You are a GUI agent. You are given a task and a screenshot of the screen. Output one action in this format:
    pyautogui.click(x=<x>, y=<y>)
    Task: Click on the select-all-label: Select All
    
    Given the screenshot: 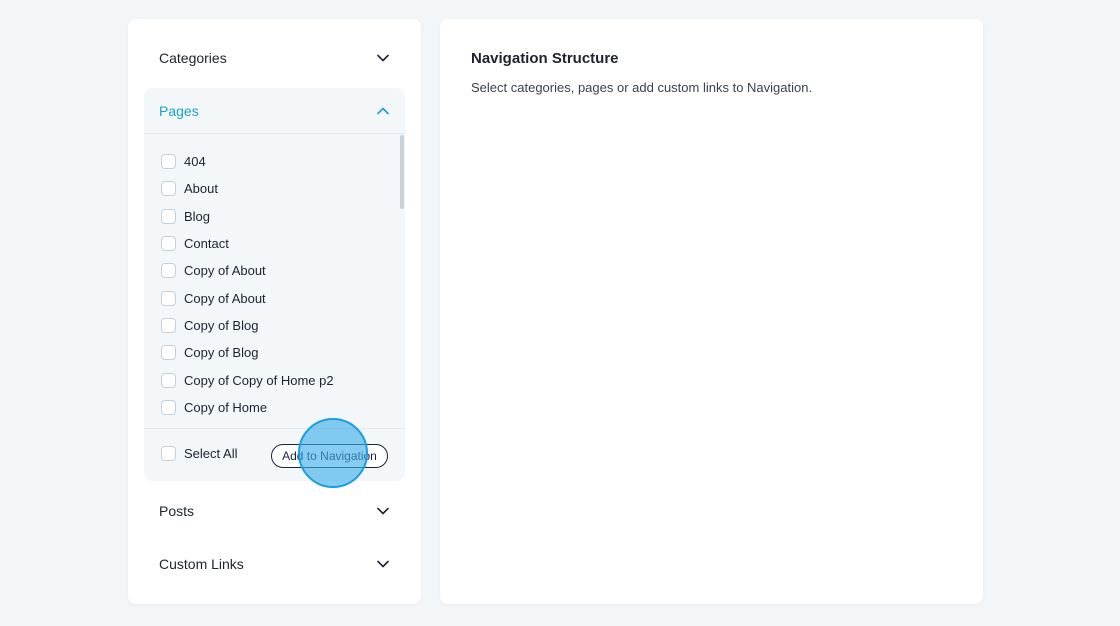 What is the action you would take?
    pyautogui.click(x=211, y=453)
    